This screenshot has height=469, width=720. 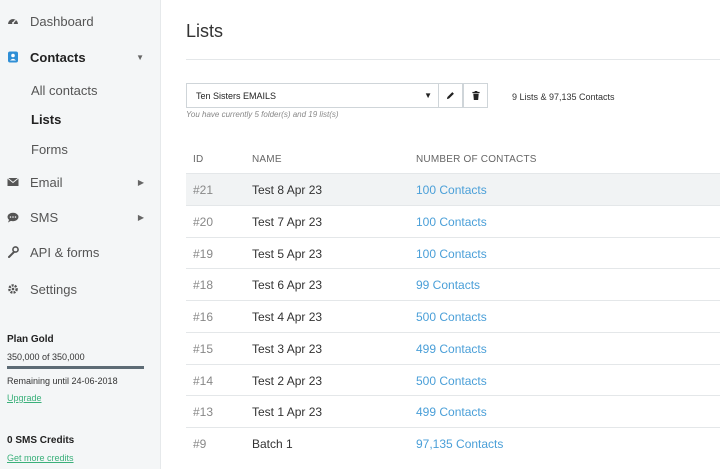 What do you see at coordinates (30, 339) in the screenshot?
I see `plan-title: Plan Gold` at bounding box center [30, 339].